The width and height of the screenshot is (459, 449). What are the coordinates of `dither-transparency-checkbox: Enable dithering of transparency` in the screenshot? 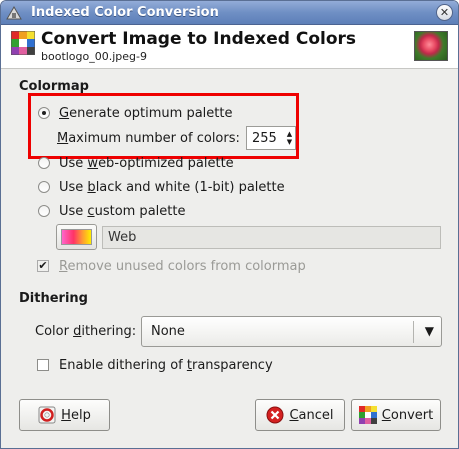 It's located at (155, 365).